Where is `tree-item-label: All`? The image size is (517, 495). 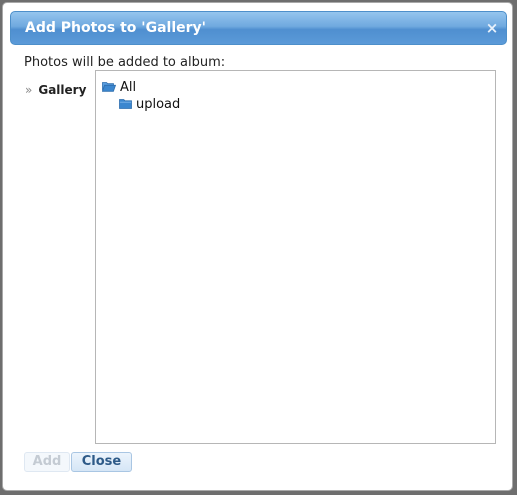 tree-item-label: All is located at coordinates (128, 87).